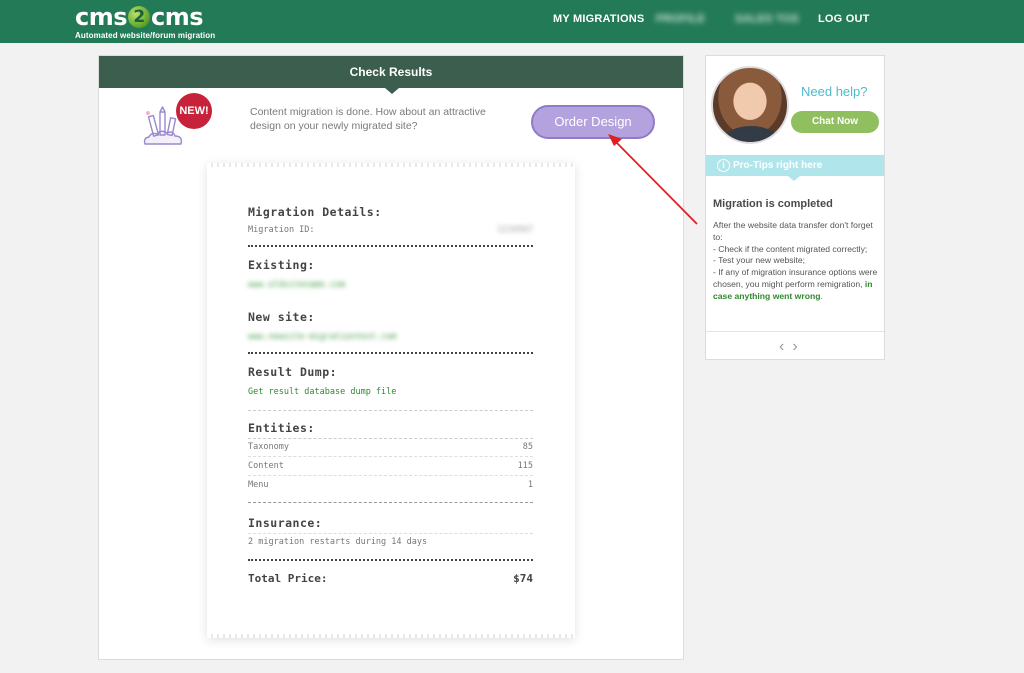 The height and width of the screenshot is (673, 1024). I want to click on total-price-value: $74, so click(523, 578).